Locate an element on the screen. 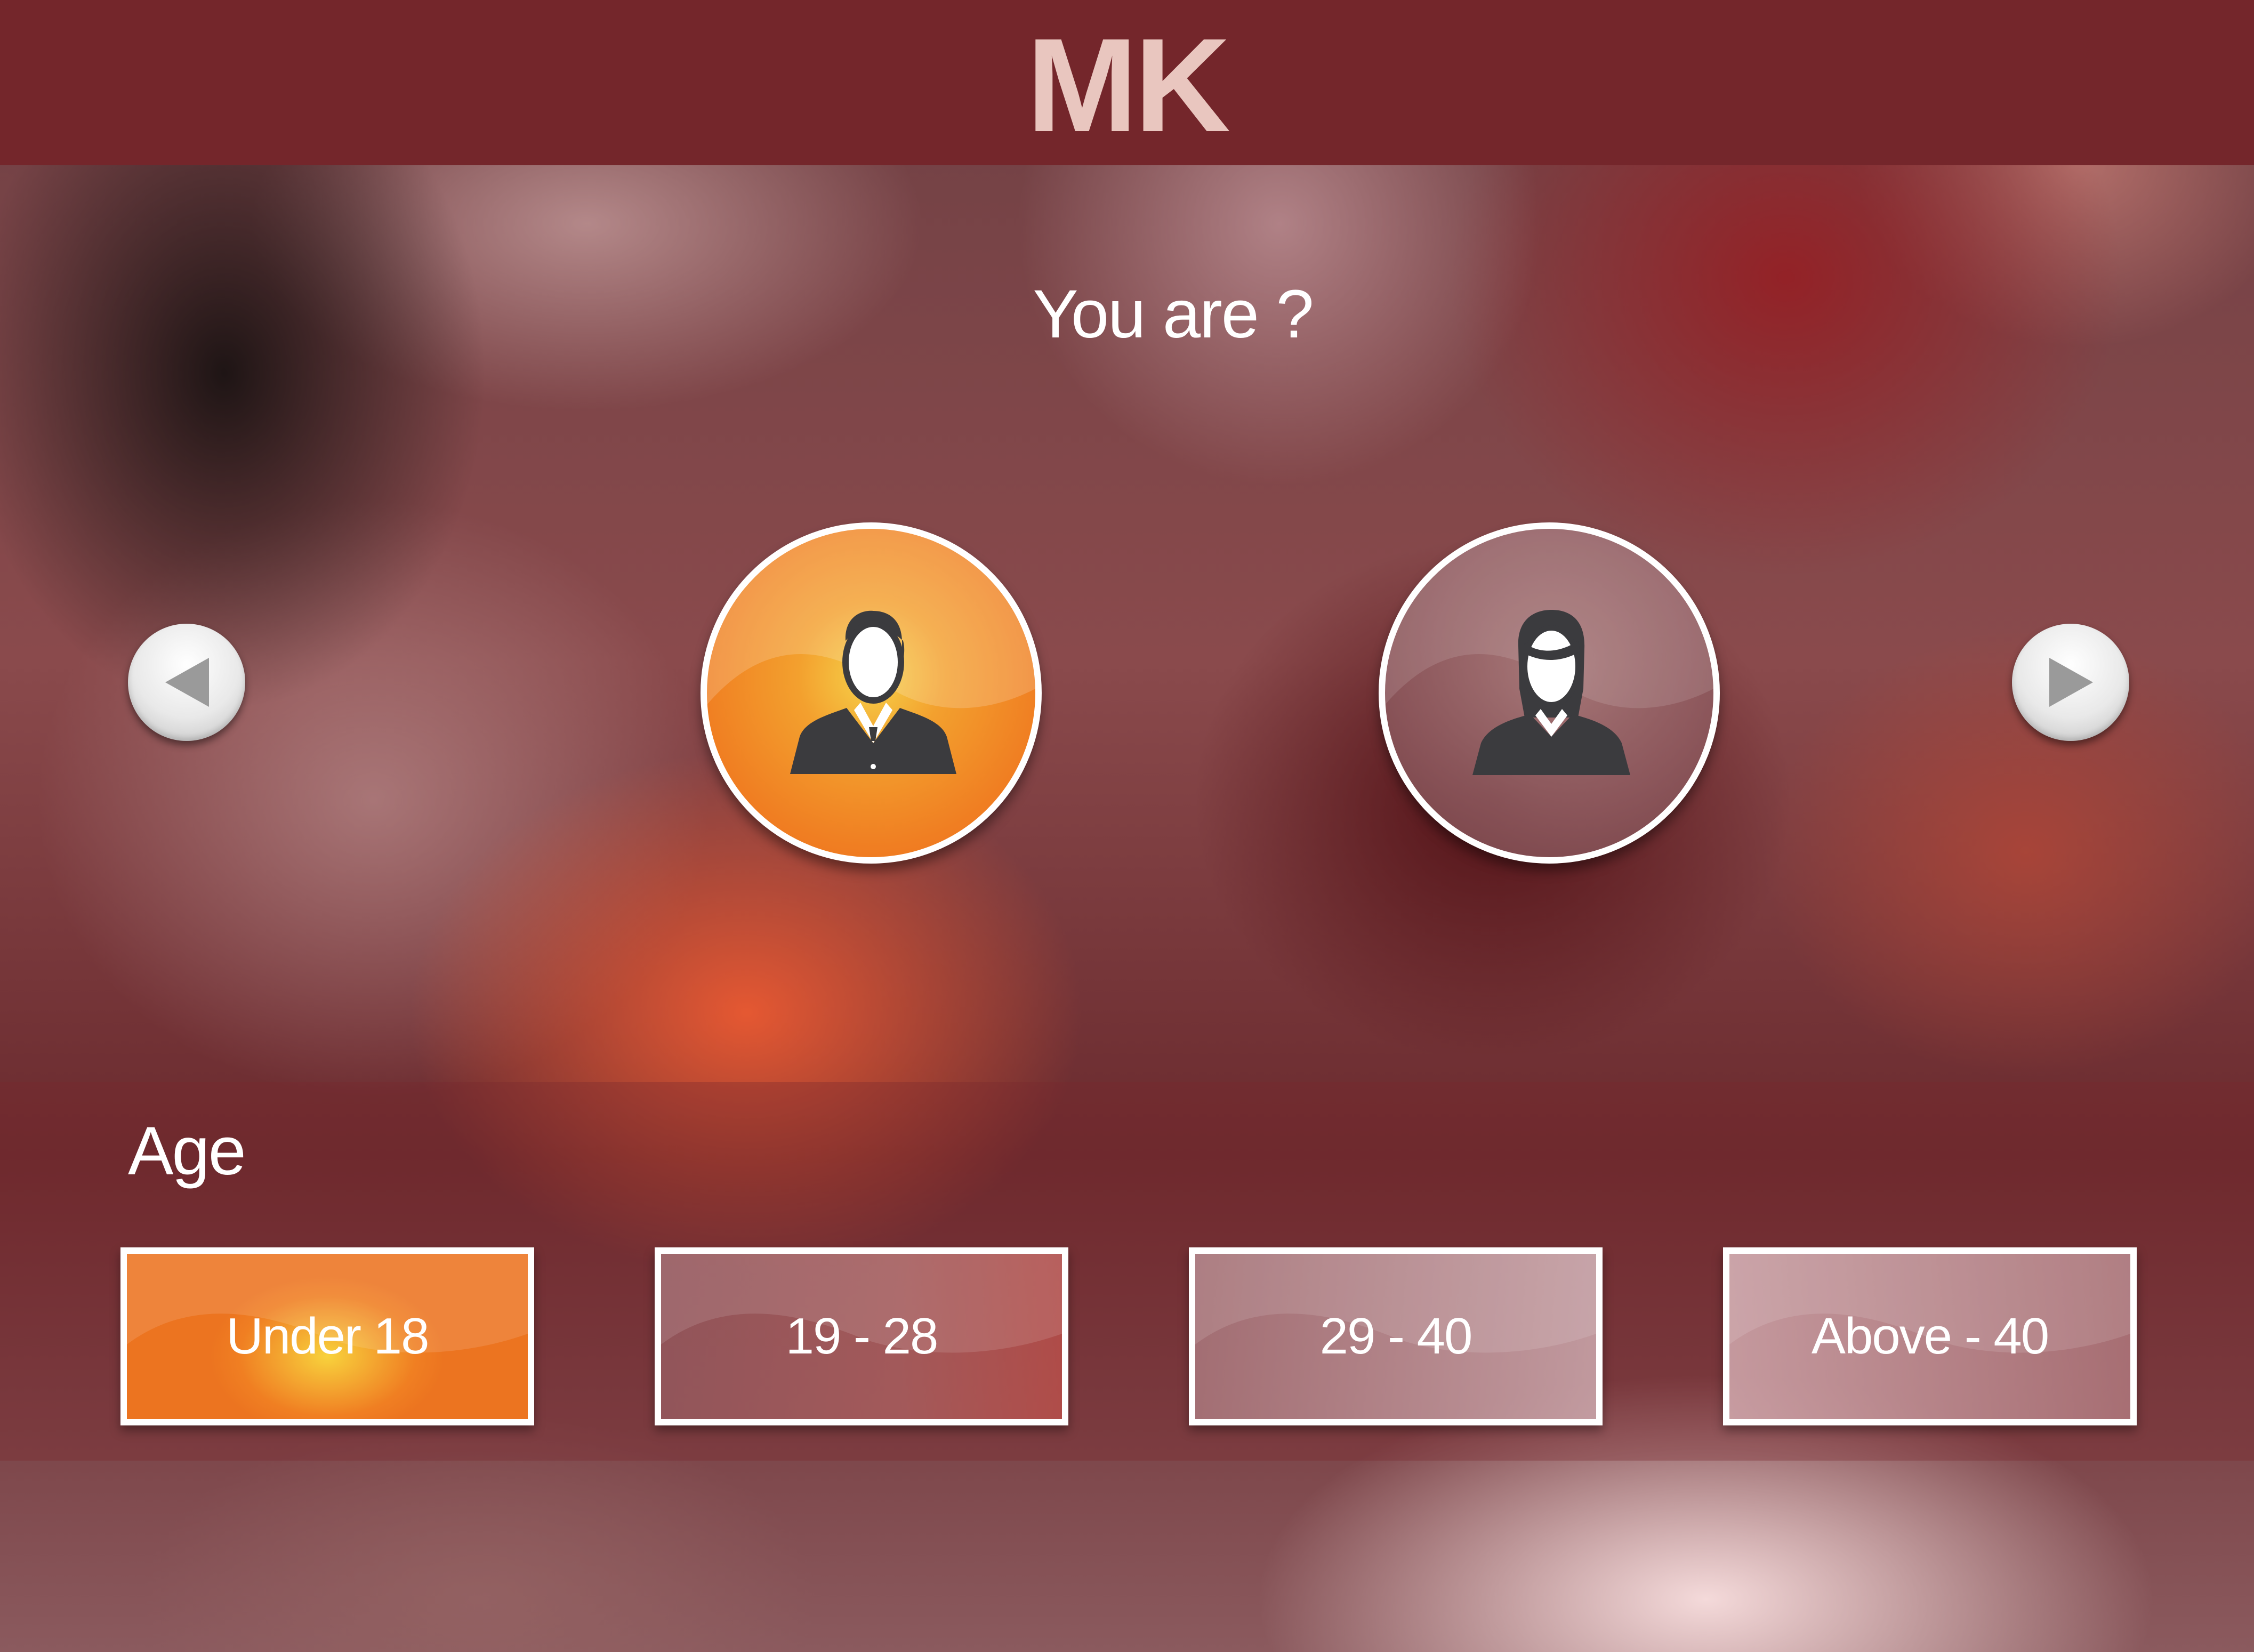  age-option-under-18: Under 18 is located at coordinates (327, 1336).